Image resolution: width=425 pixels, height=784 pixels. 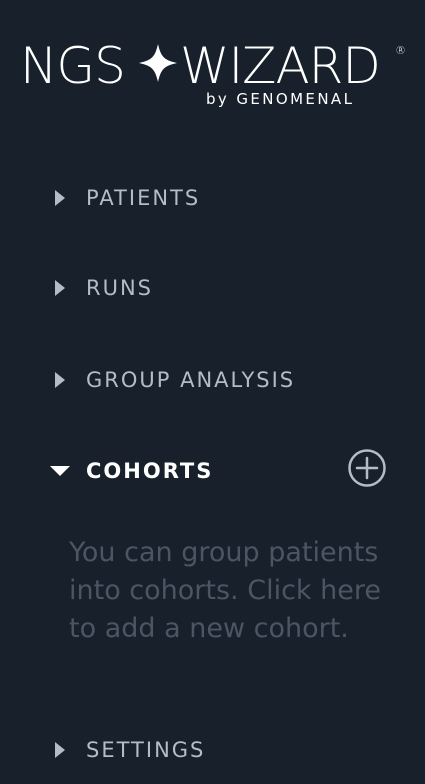 What do you see at coordinates (280, 99) in the screenshot?
I see `brand-byline: by GENOMENAL` at bounding box center [280, 99].